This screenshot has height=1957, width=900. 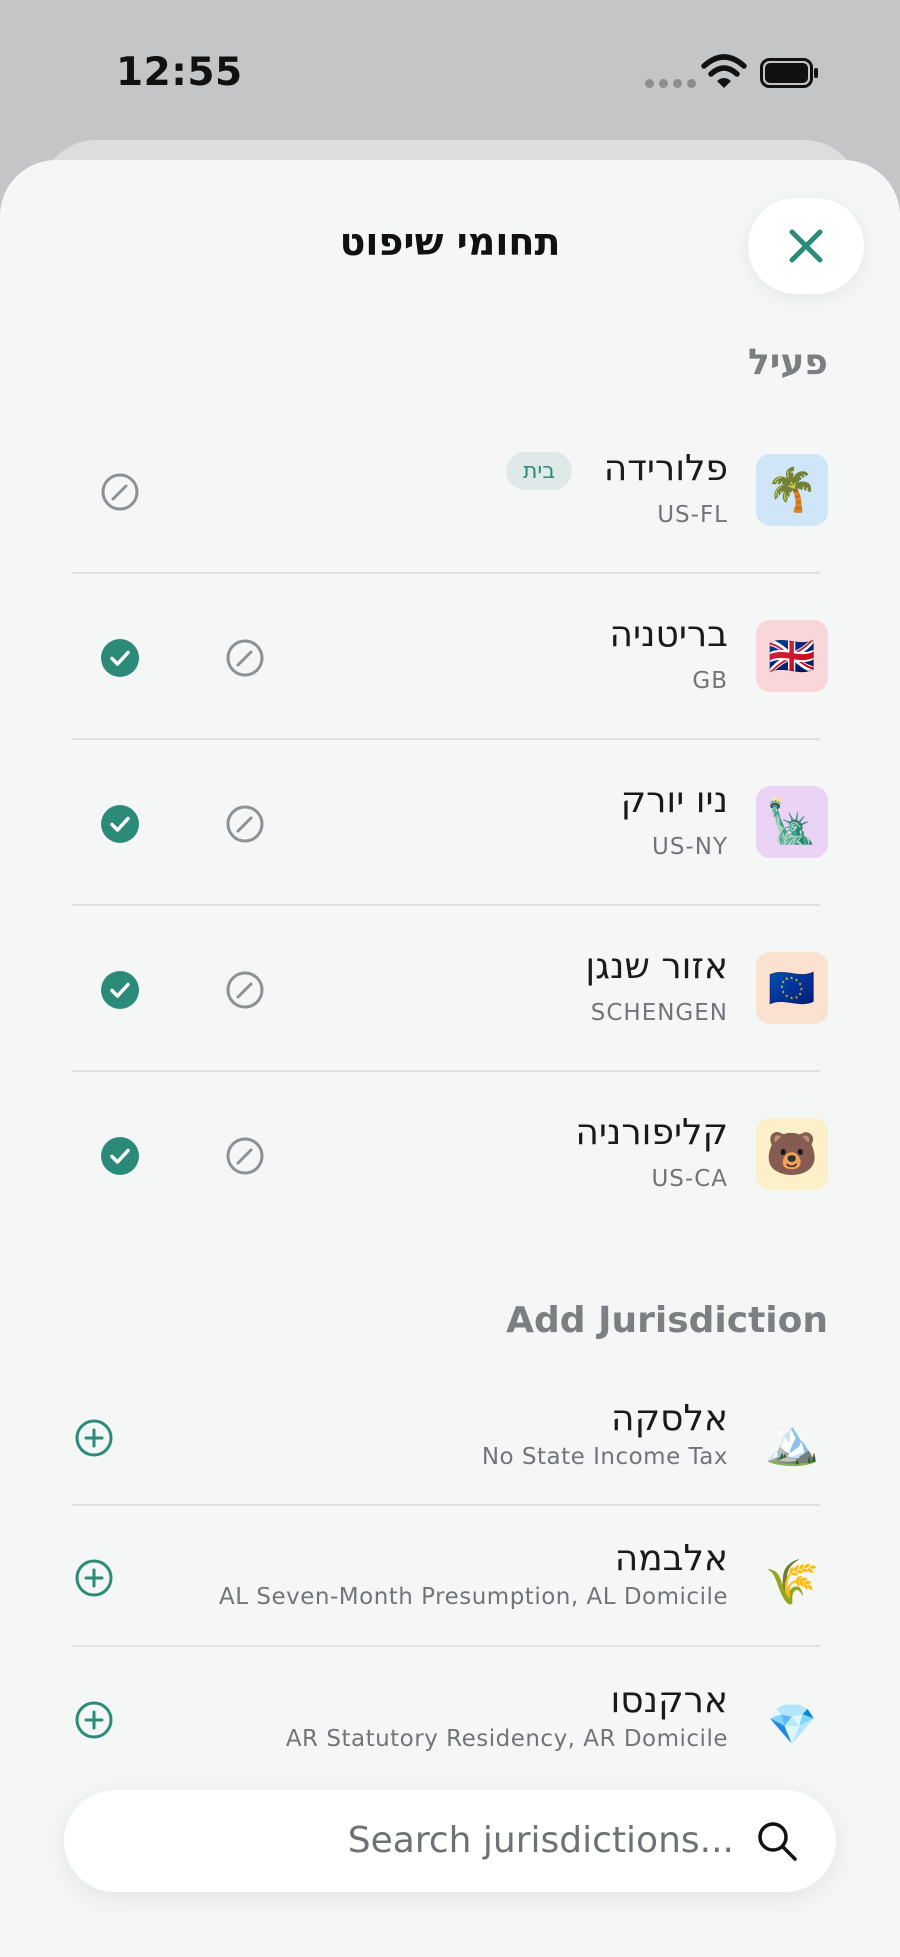 What do you see at coordinates (692, 515) in the screenshot?
I see `jurisdiction-code: US-FL` at bounding box center [692, 515].